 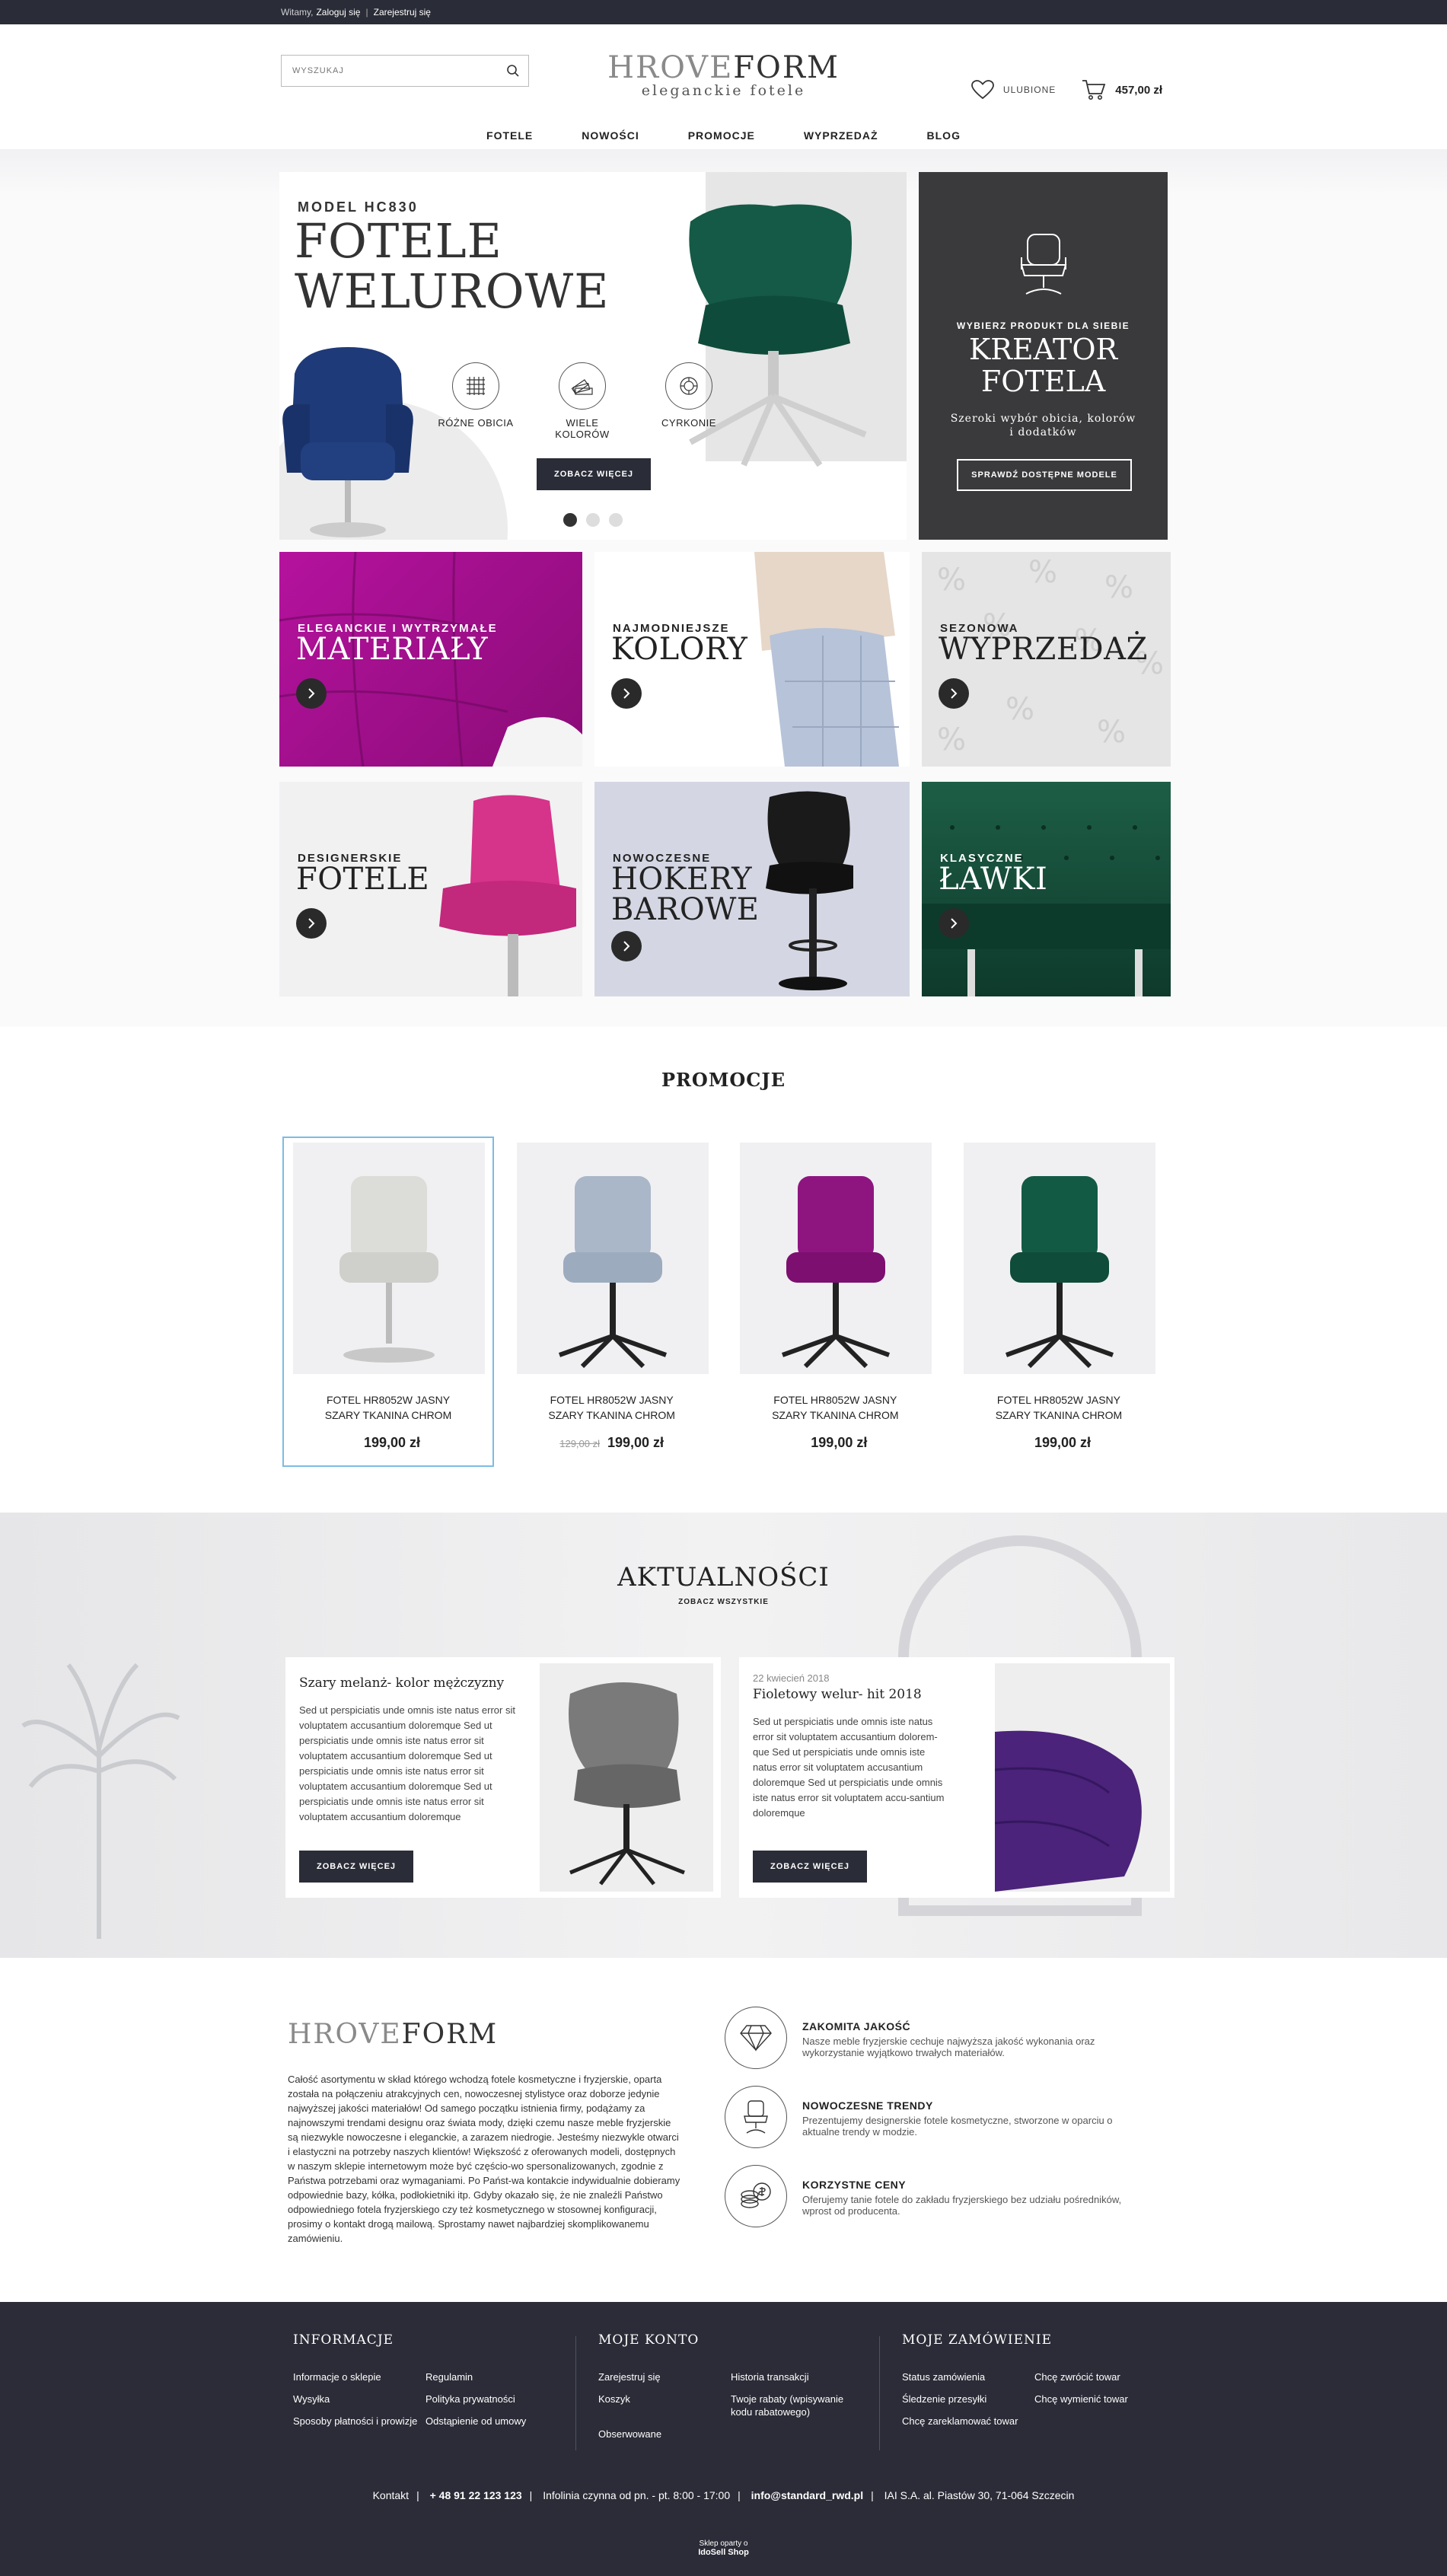 What do you see at coordinates (723, 74) in the screenshot?
I see `site-logo: HROVEFORM eleganckie fotele` at bounding box center [723, 74].